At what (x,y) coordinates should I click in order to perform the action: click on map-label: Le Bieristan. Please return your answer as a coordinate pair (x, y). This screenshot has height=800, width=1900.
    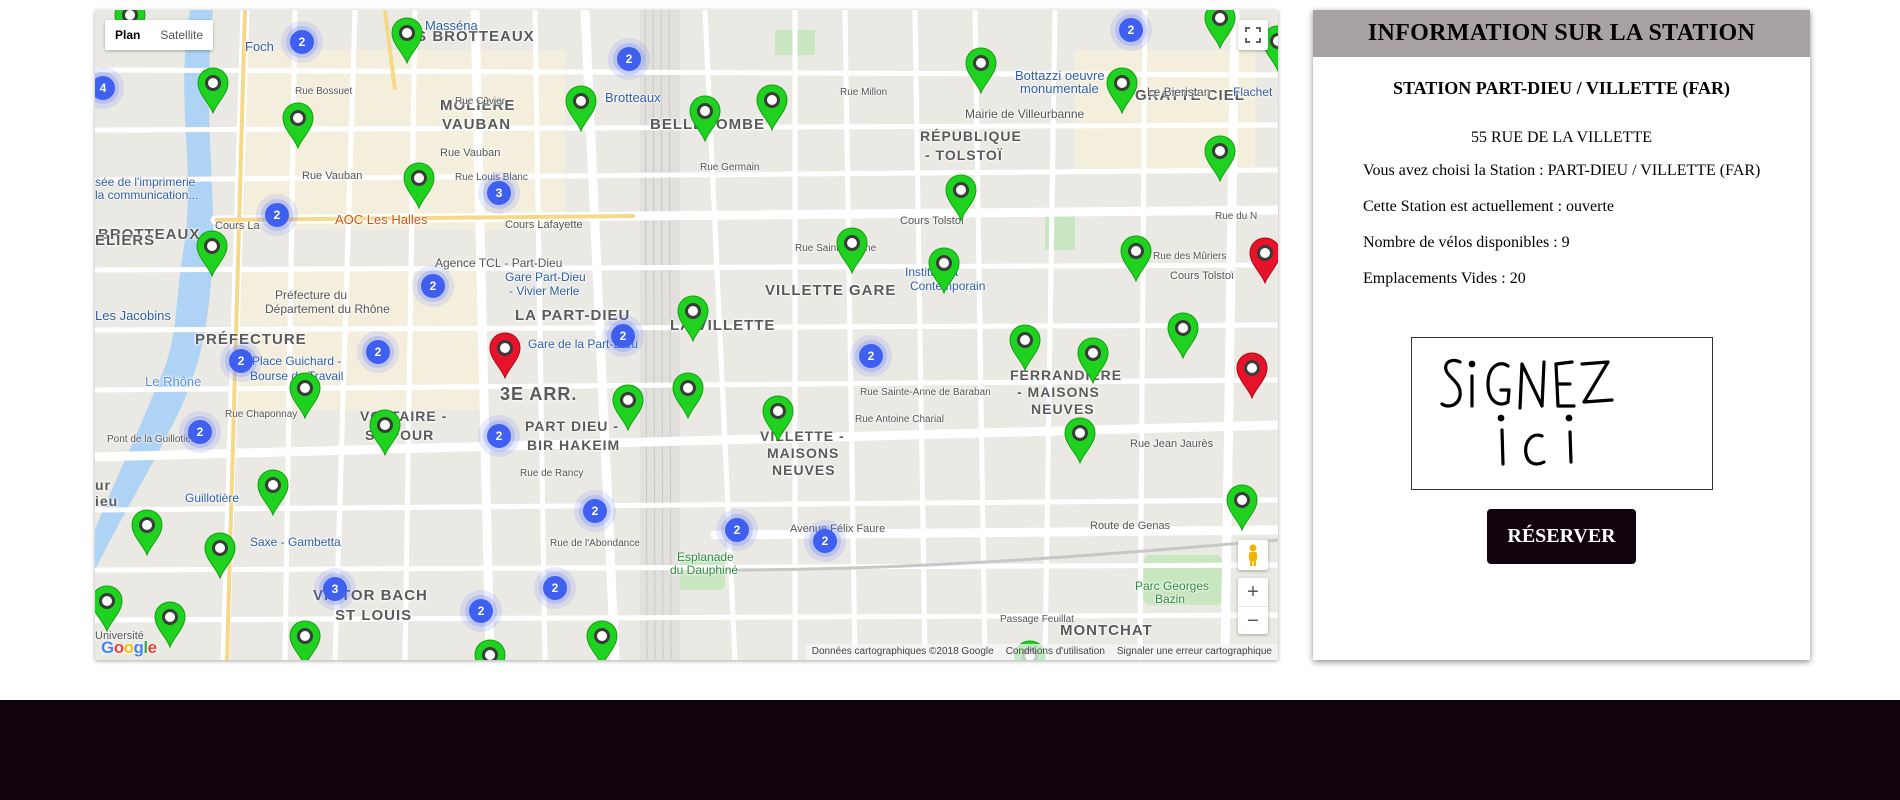
    Looking at the image, I should click on (1179, 92).